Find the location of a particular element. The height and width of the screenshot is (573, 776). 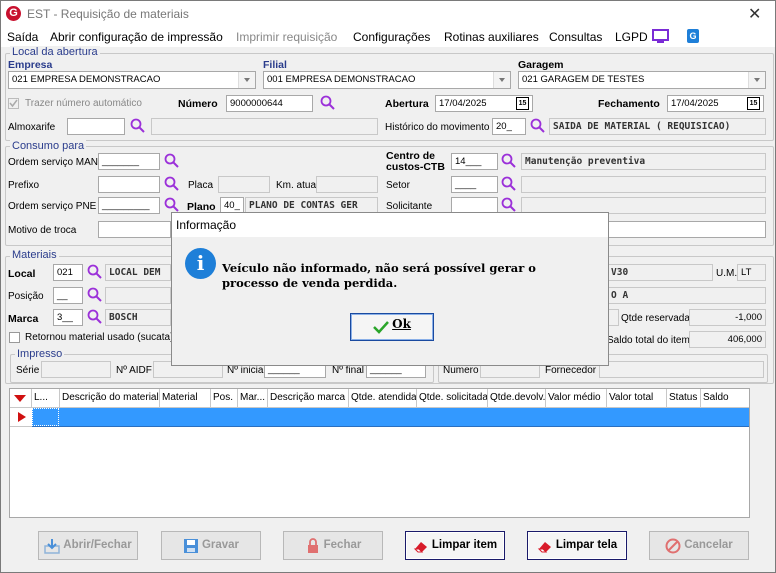

cancelar-button: Cancelar is located at coordinates (699, 545).